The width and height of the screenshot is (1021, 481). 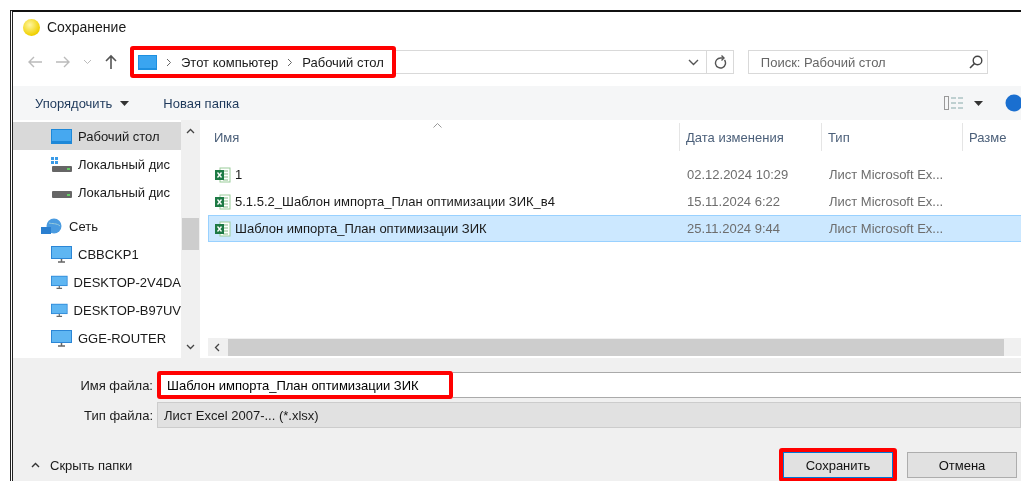 I want to click on breadcrumb: Рабочий стол, so click(x=343, y=62).